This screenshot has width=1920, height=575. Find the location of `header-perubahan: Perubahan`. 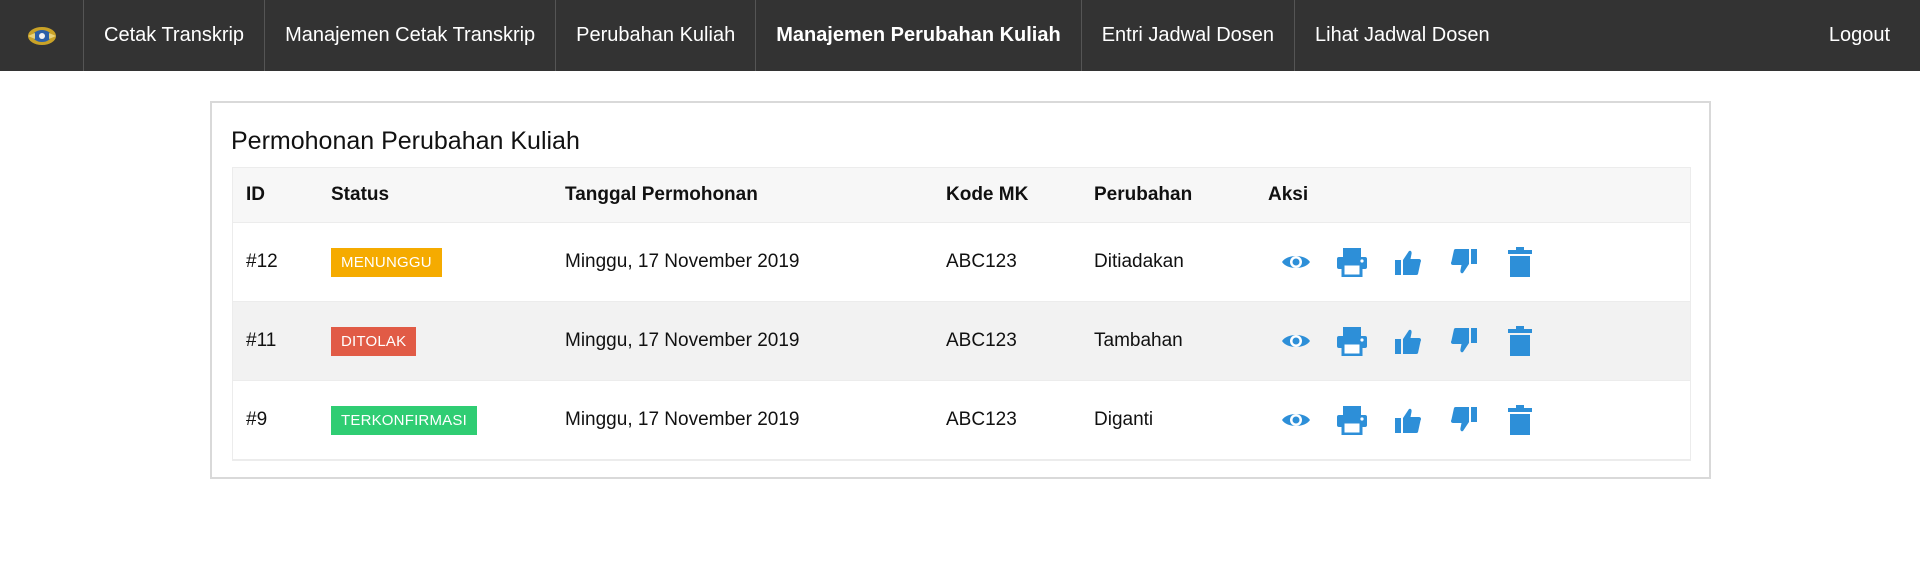

header-perubahan: Perubahan is located at coordinates (1143, 194).